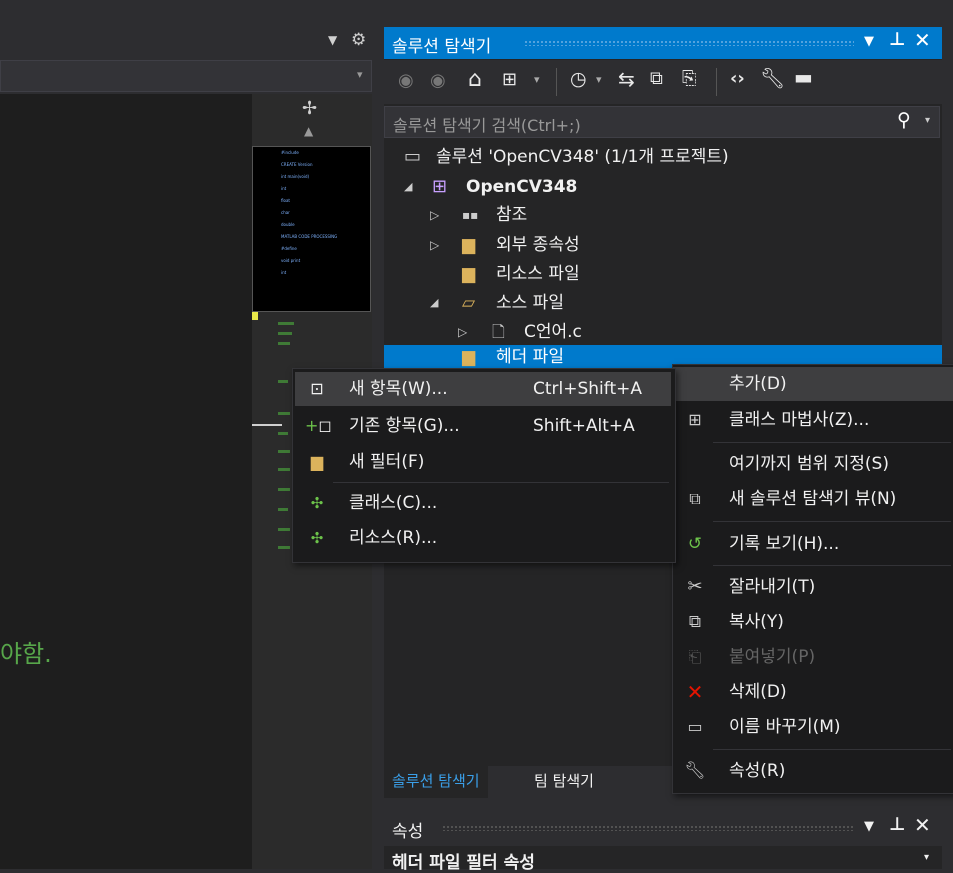 This screenshot has width=953, height=873. Describe the element at coordinates (291, 260) in the screenshot. I see `minimap-line: void print` at that location.